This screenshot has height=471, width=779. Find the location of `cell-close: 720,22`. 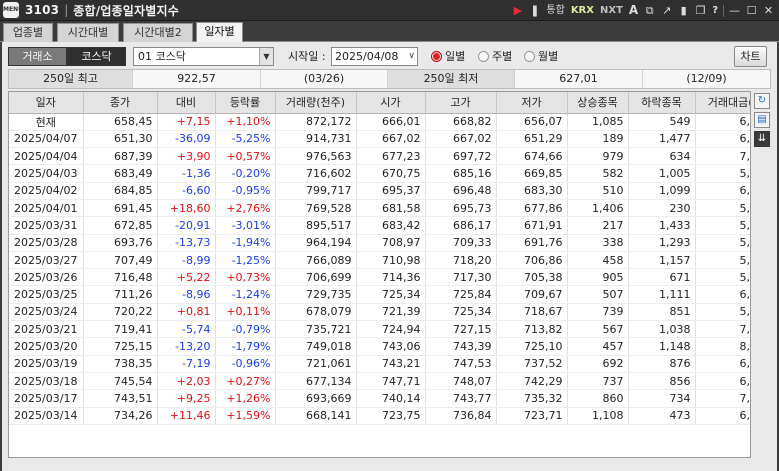

cell-close: 720,22 is located at coordinates (120, 312).